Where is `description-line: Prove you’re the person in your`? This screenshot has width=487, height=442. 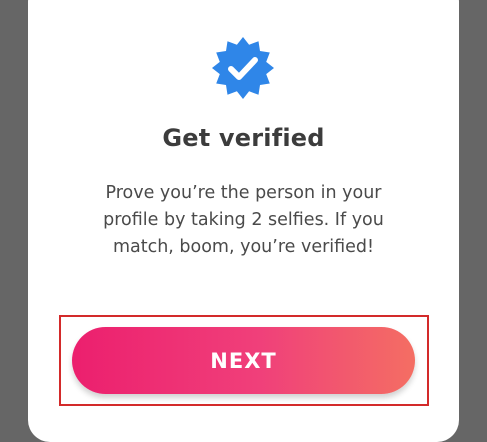 description-line: Prove you’re the person in your is located at coordinates (243, 193).